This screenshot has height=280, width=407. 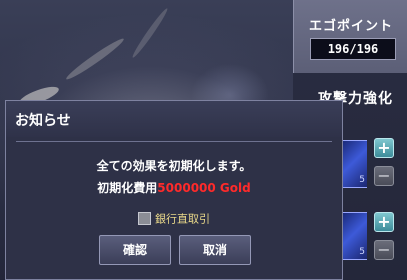 I want to click on minus-button-2: −, so click(x=384, y=250).